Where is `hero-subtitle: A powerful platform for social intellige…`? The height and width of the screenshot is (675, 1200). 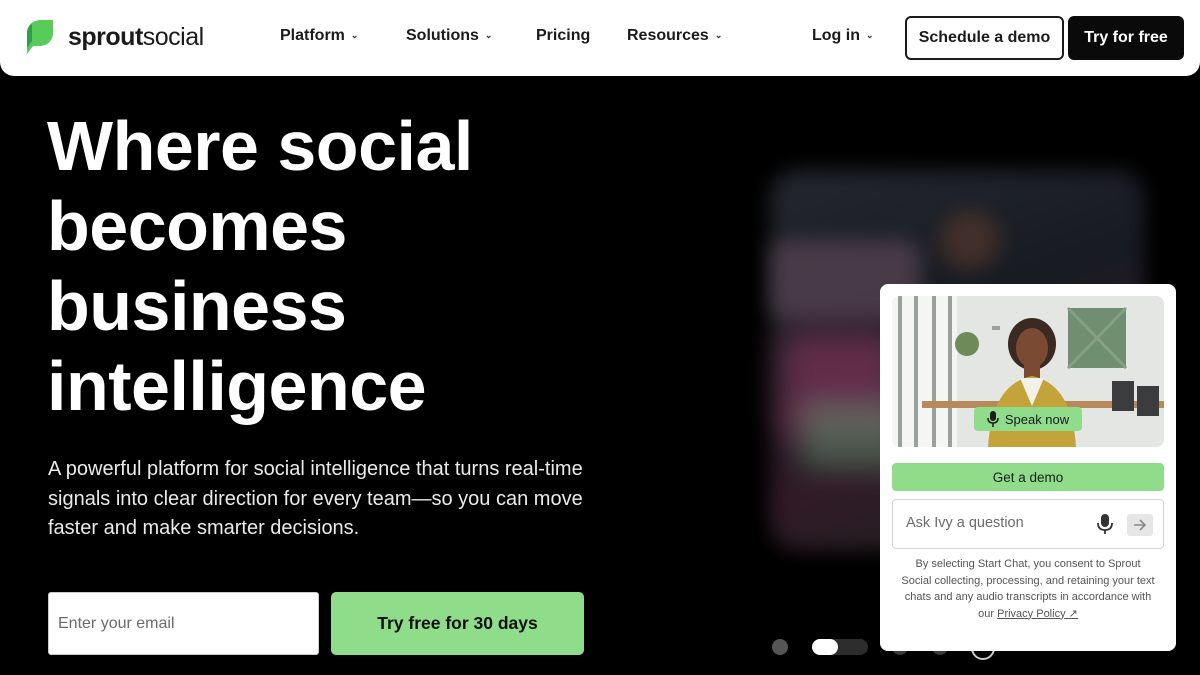 hero-subtitle: A powerful platform for social intellige… is located at coordinates (315, 498).